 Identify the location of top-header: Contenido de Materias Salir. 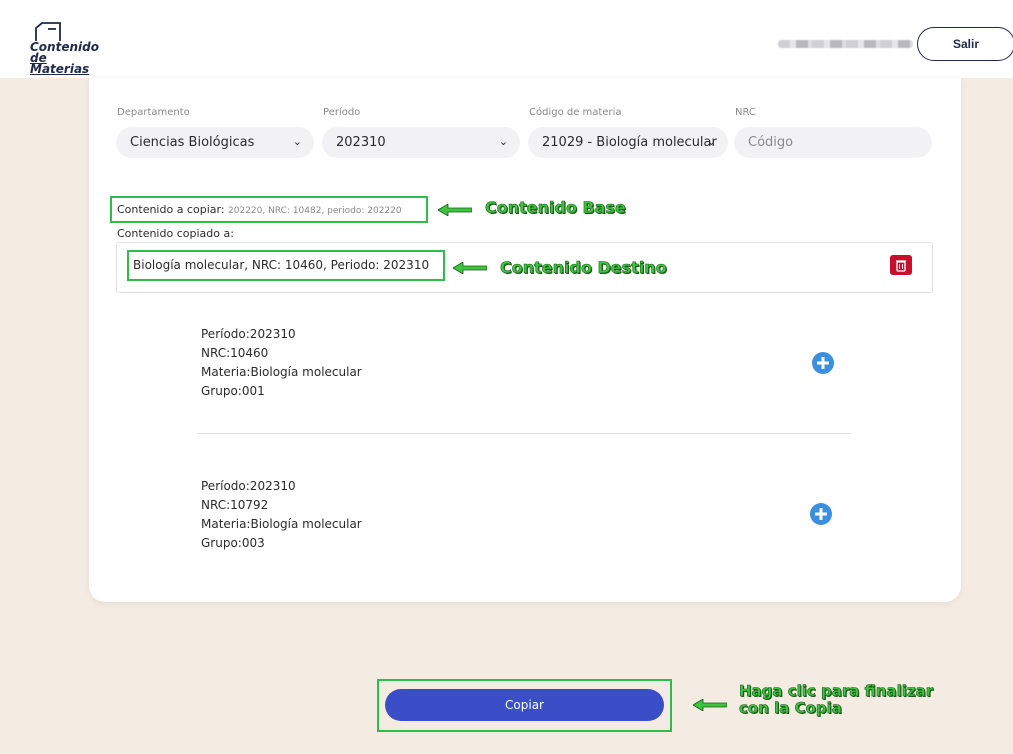
(506, 39).